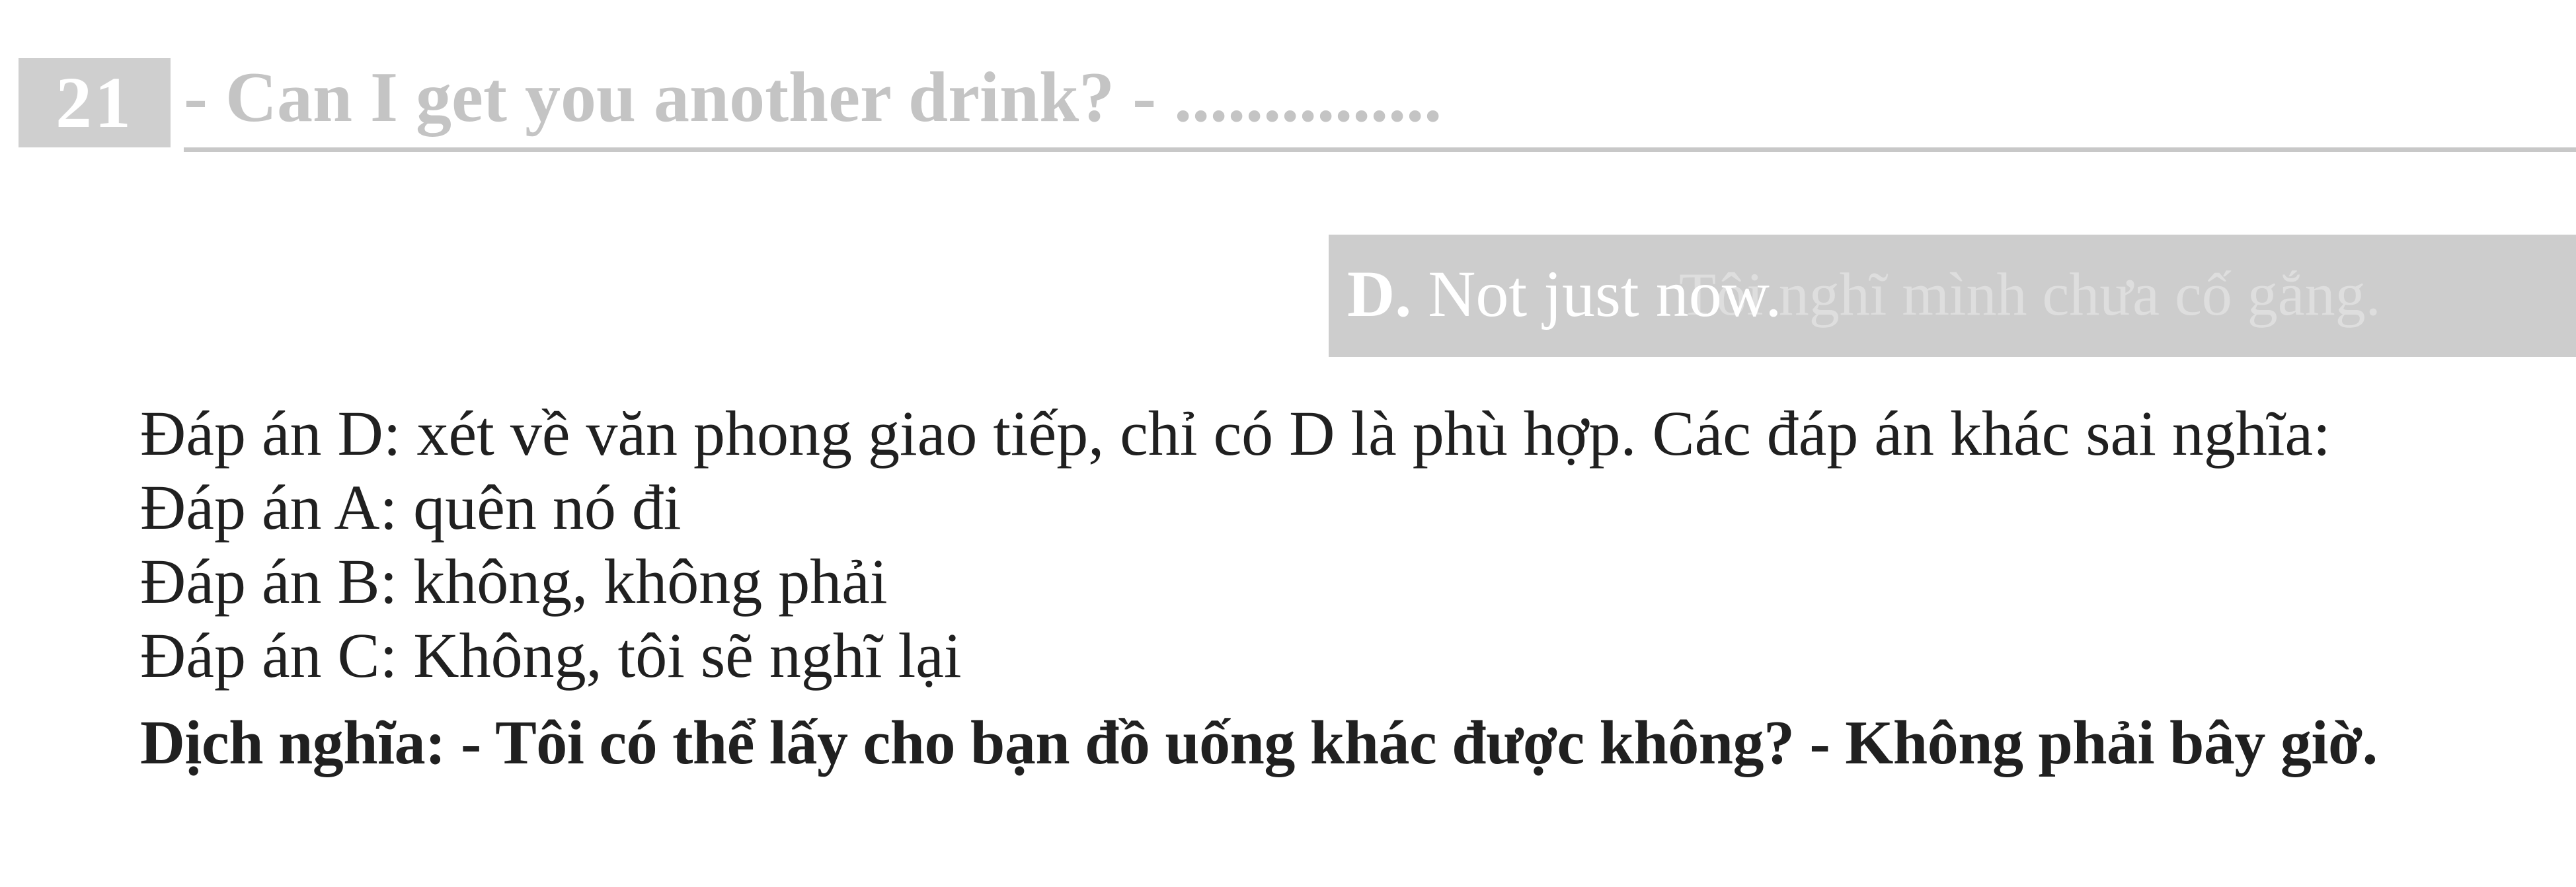 The width and height of the screenshot is (2576, 887). What do you see at coordinates (551, 655) in the screenshot?
I see `explanation-line-option-c: Đáp án C: Không, tôi sẽ nghĩ lại` at bounding box center [551, 655].